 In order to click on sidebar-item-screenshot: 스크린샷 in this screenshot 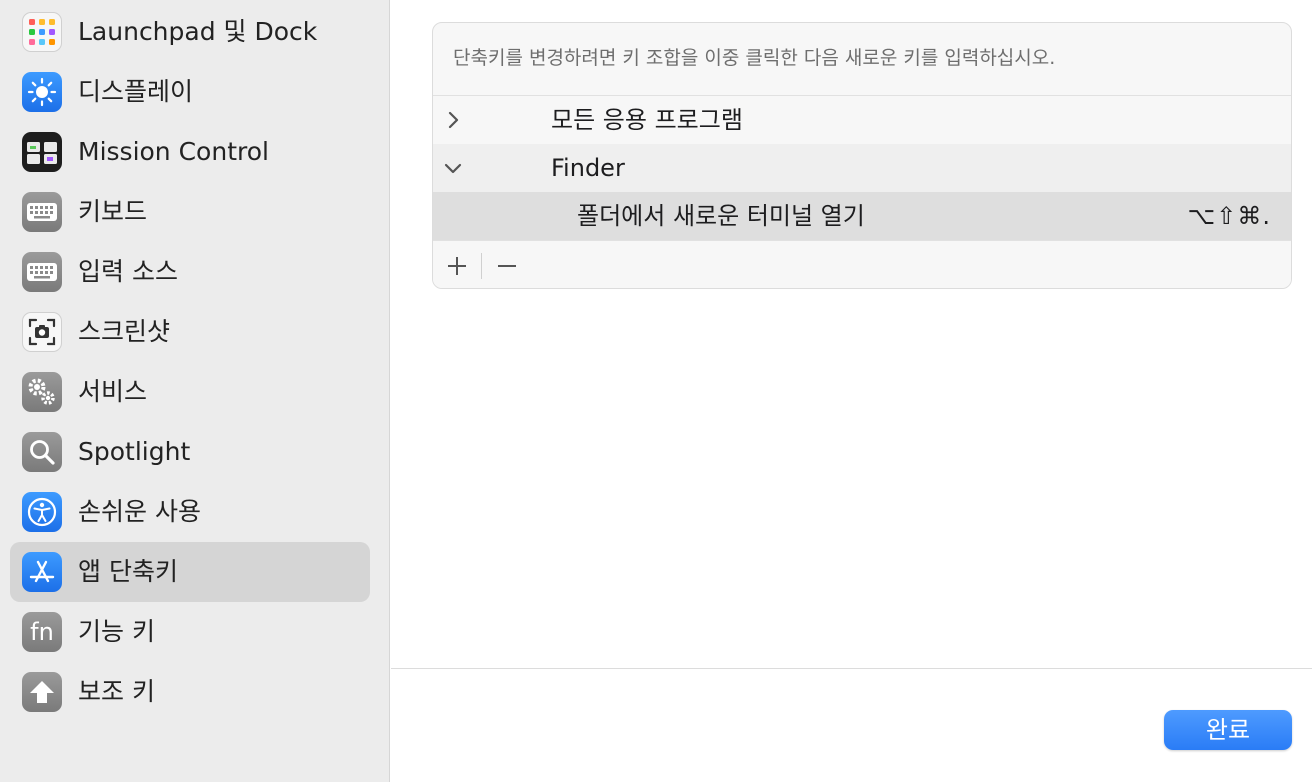, I will do `click(190, 332)`.